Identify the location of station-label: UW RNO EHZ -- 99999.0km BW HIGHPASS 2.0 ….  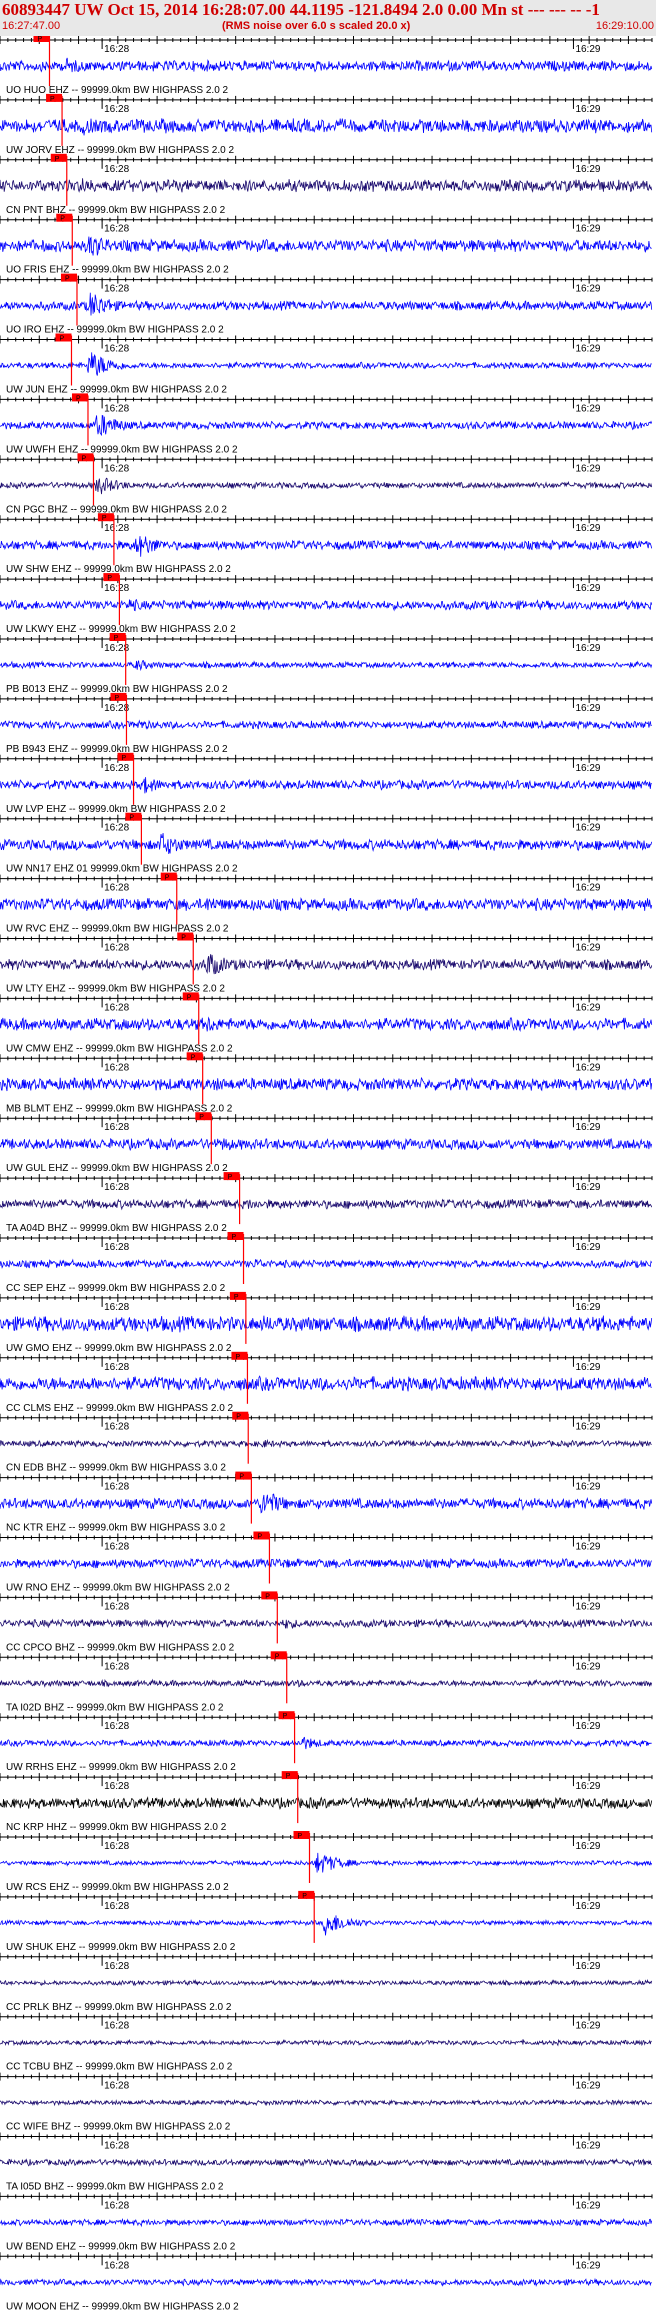
(118, 1588).